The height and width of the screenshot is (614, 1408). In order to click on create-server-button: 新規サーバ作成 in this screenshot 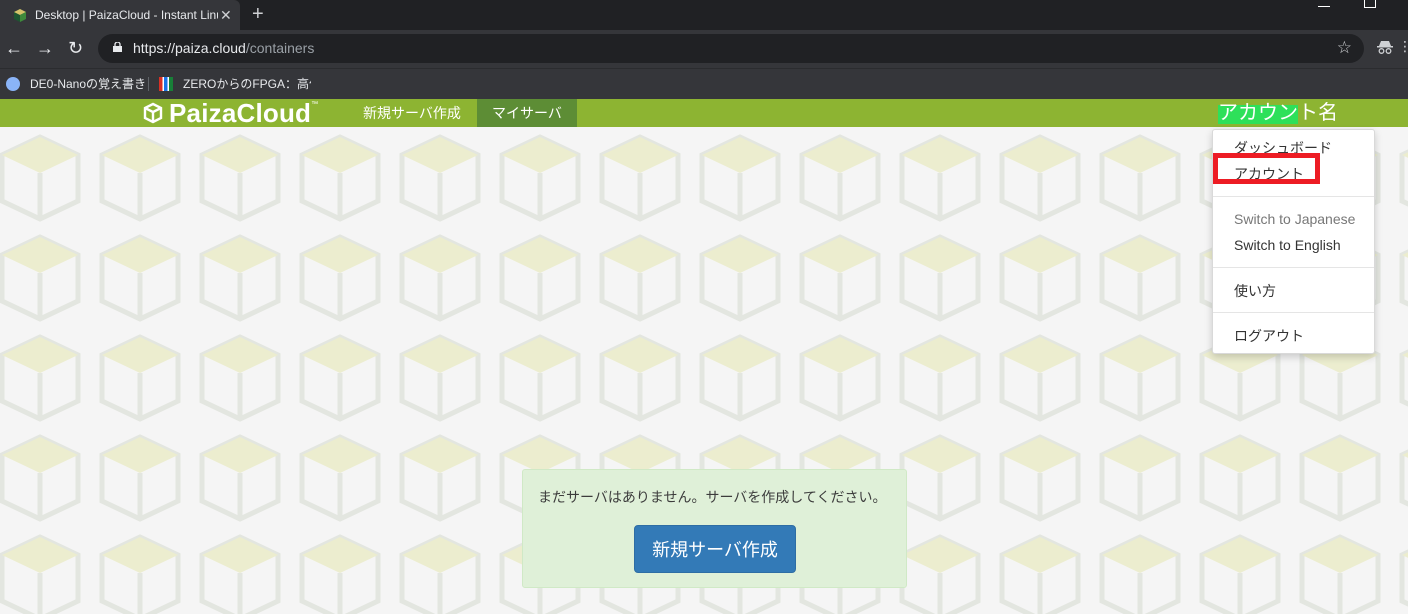, I will do `click(715, 549)`.